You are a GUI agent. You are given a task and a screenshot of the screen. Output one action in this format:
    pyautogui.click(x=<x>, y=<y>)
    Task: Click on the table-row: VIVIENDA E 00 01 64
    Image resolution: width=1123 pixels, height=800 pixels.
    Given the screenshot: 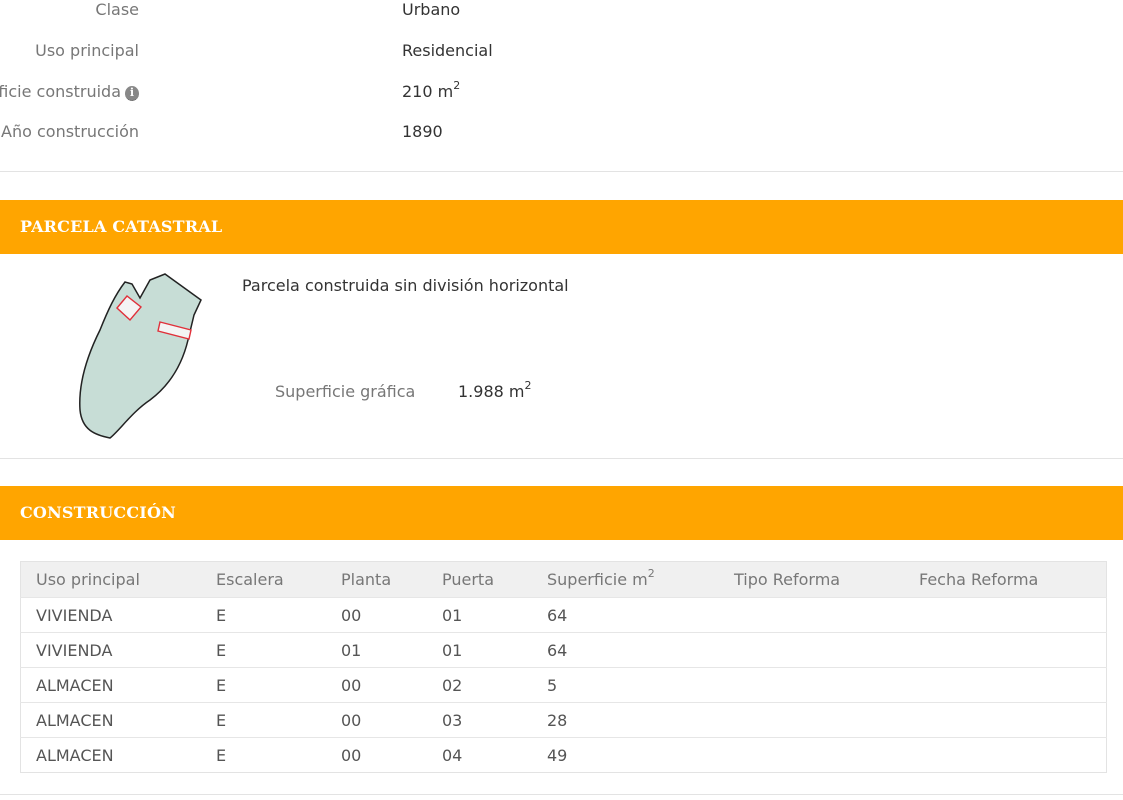 What is the action you would take?
    pyautogui.click(x=563, y=615)
    